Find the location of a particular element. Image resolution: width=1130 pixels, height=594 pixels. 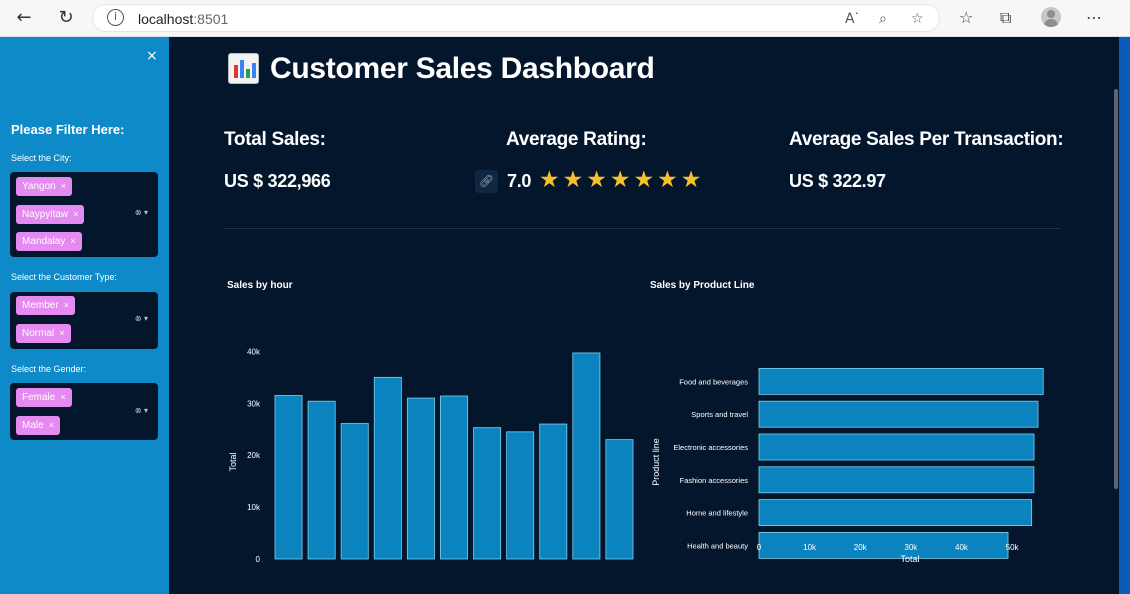

y-tick-label: Fashion accessories is located at coordinates (714, 480).